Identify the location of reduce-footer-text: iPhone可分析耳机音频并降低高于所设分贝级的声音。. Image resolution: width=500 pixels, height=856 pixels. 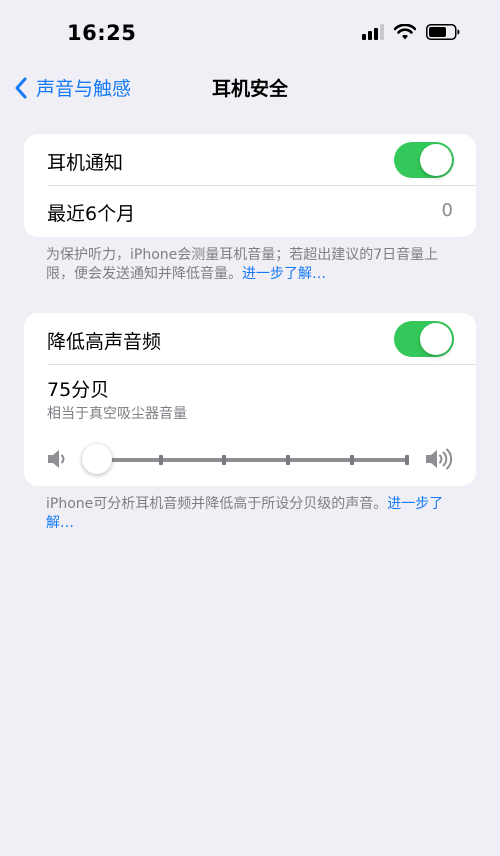
(217, 504).